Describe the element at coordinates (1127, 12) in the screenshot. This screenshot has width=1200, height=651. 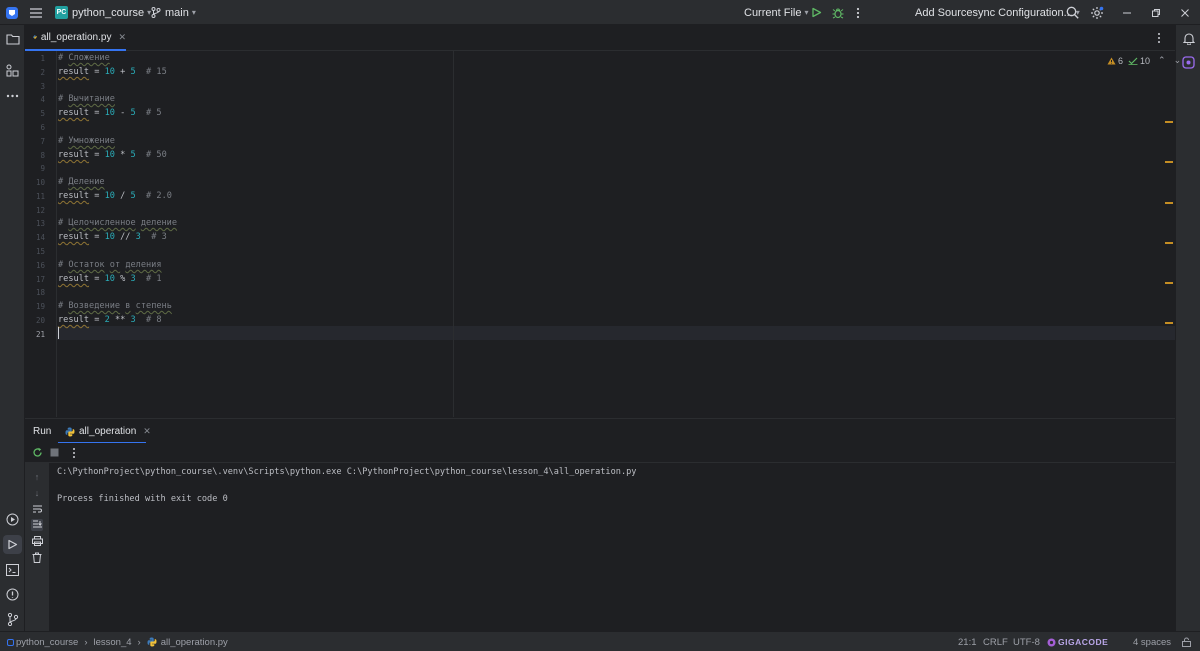
I see `minimize-button` at that location.